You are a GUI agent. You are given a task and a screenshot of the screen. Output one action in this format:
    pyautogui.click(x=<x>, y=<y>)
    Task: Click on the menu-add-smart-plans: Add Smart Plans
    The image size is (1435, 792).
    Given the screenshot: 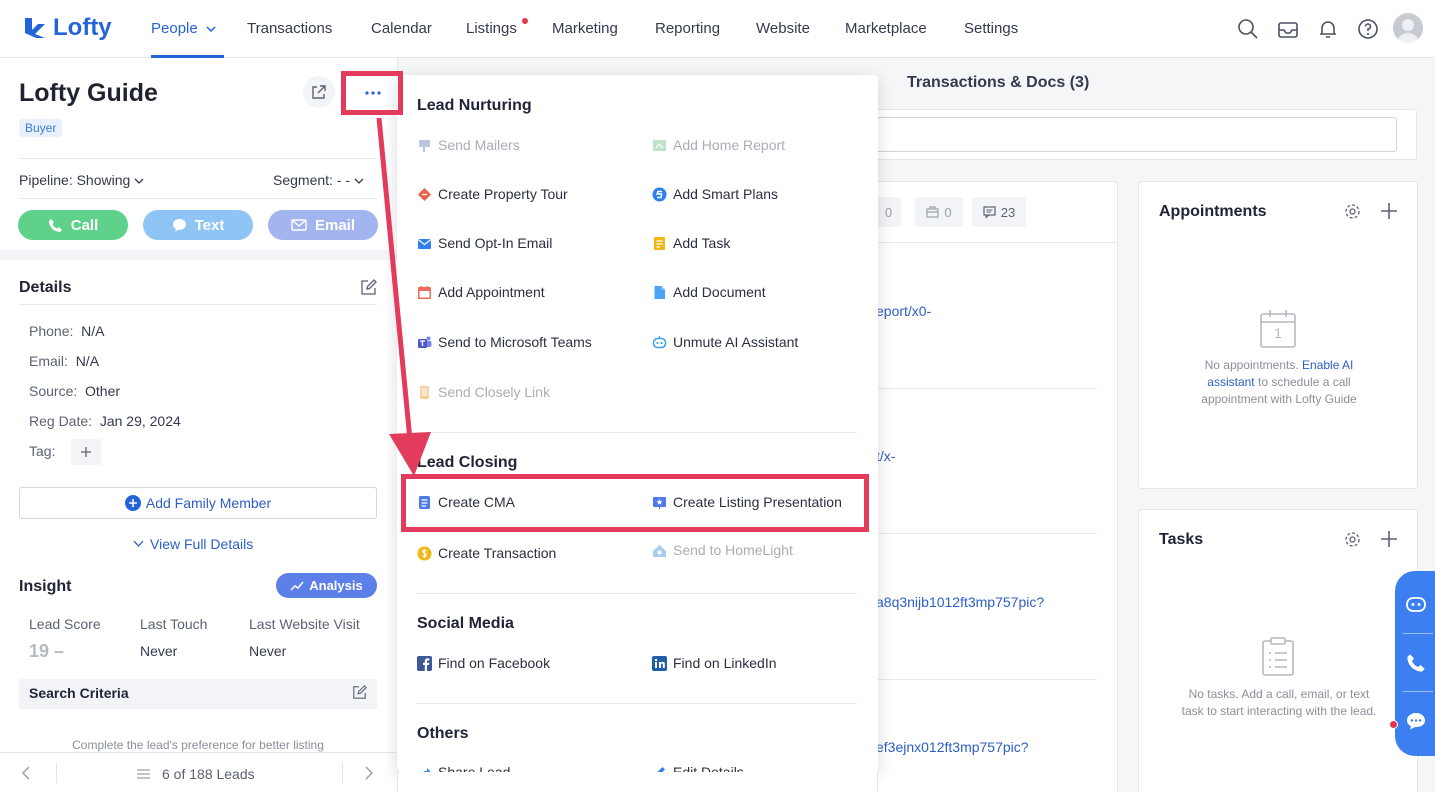 What is the action you would take?
    pyautogui.click(x=715, y=194)
    